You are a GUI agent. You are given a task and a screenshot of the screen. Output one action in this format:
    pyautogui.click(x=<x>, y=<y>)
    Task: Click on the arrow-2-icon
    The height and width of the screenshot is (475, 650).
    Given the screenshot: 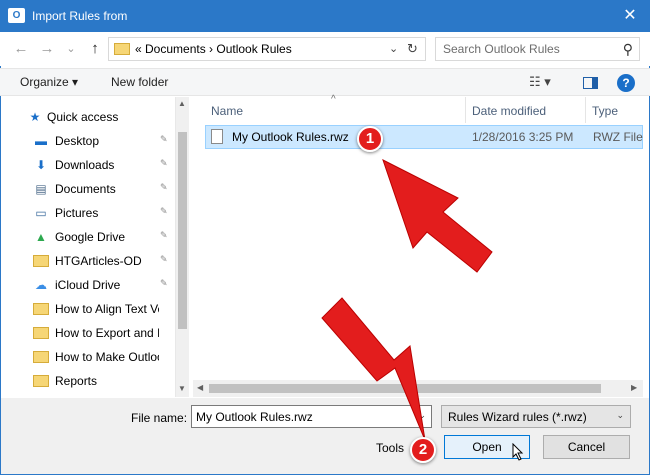 What is the action you would take?
    pyautogui.click(x=373, y=369)
    